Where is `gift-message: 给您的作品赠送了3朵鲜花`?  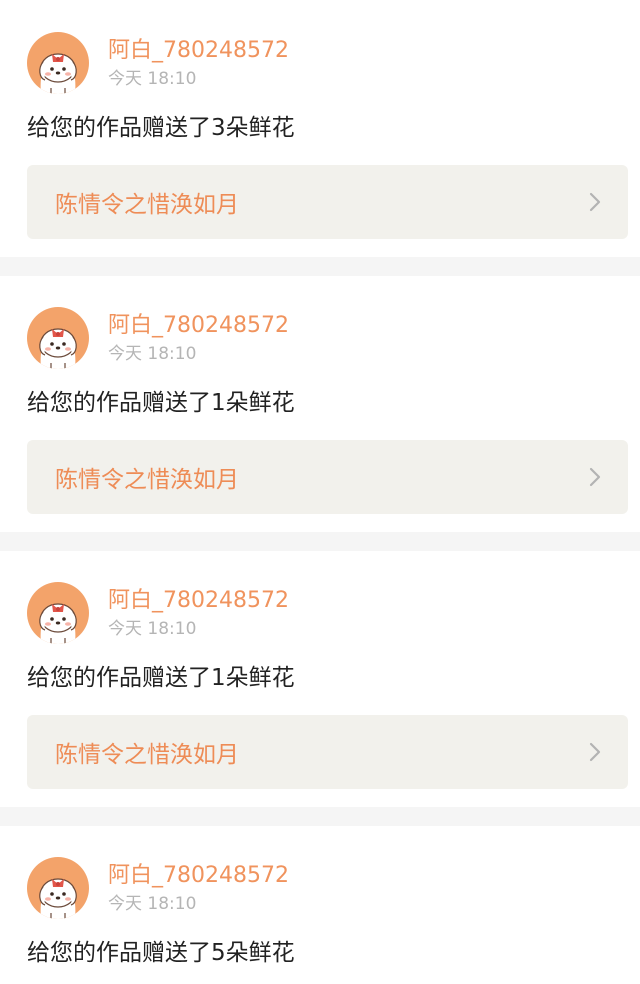 gift-message: 给您的作品赠送了3朵鲜花 is located at coordinates (161, 128).